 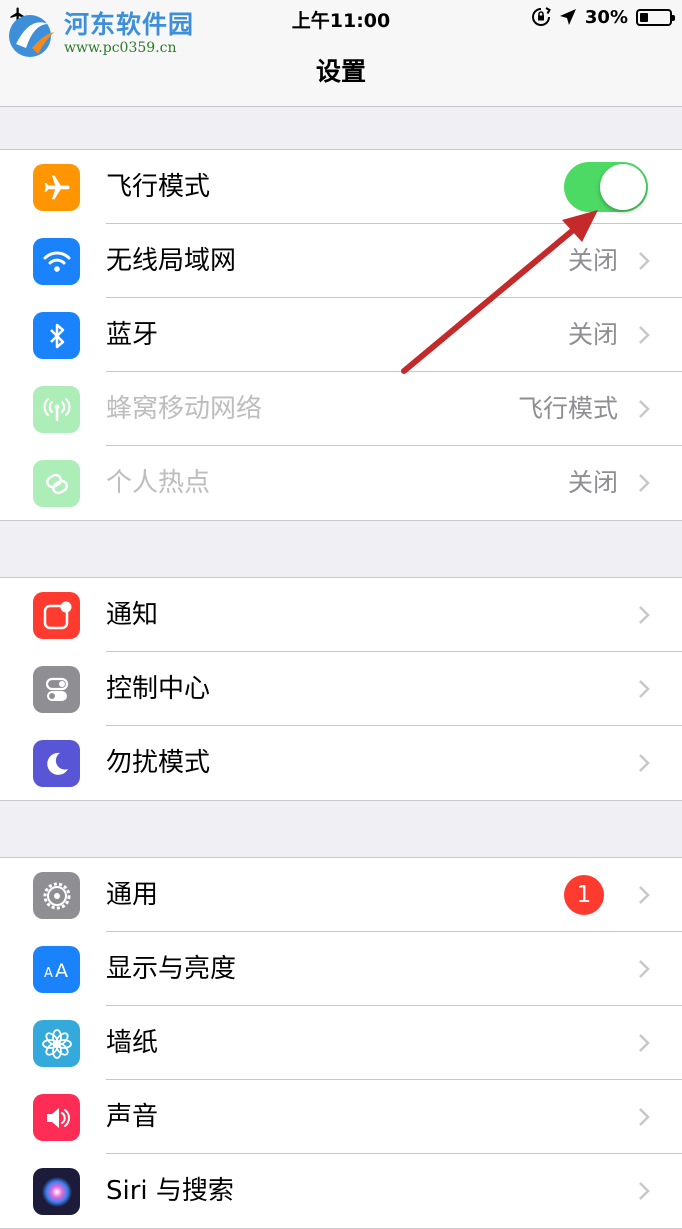 I want to click on settings-row-bluetooth: 蓝牙 关闭, so click(x=341, y=335).